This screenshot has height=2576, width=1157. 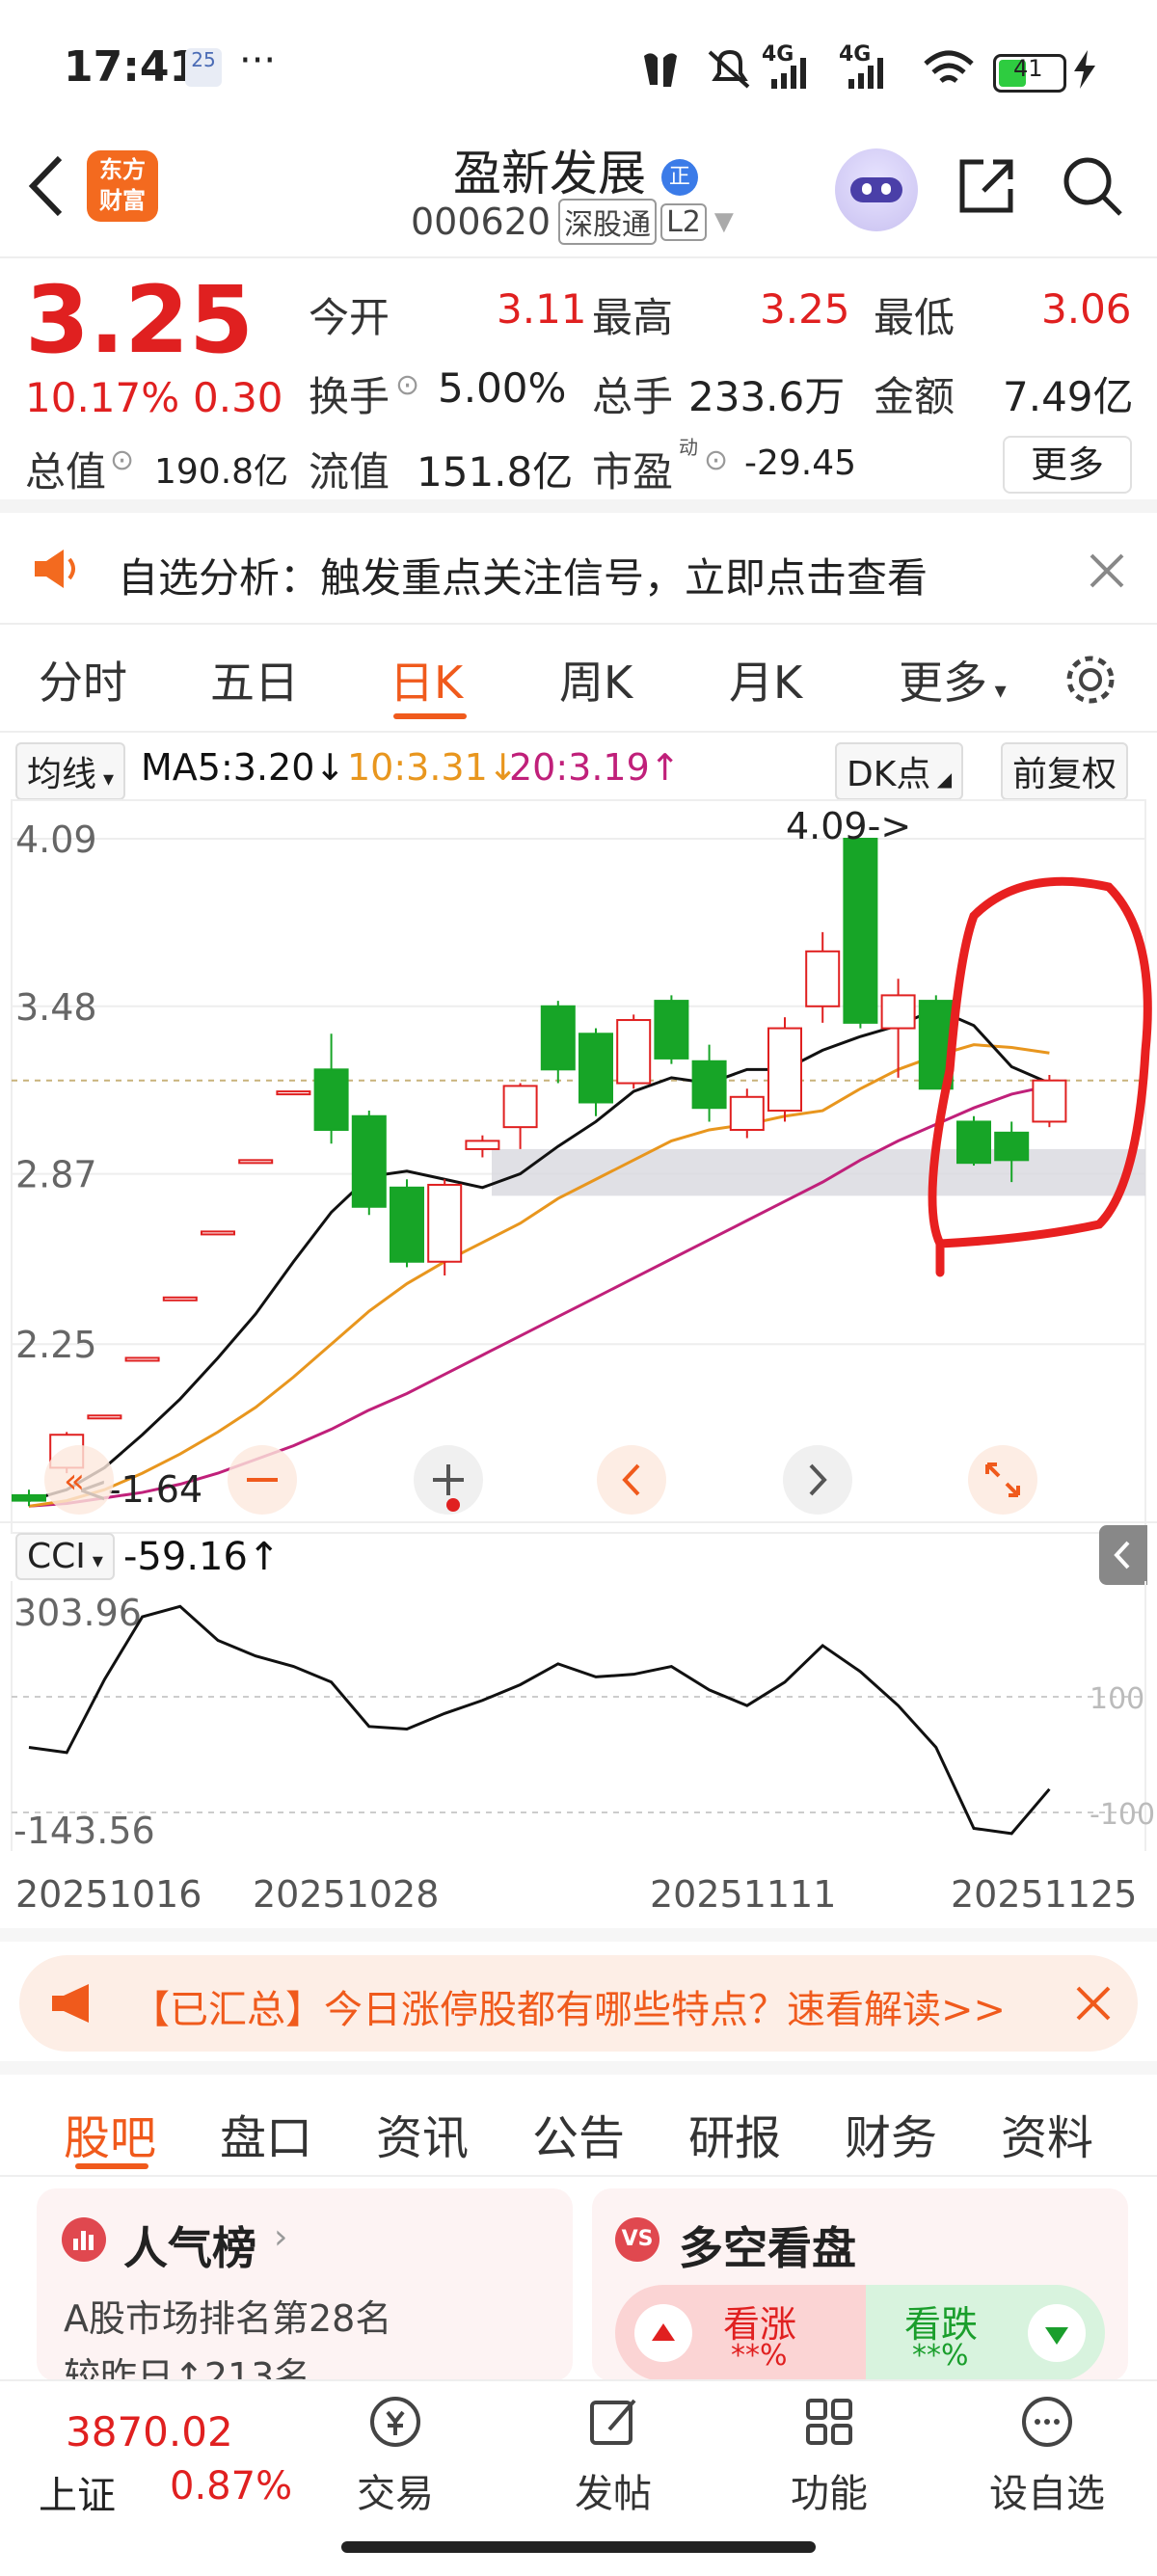 I want to click on nav-functions: 功能, so click(x=829, y=2454).